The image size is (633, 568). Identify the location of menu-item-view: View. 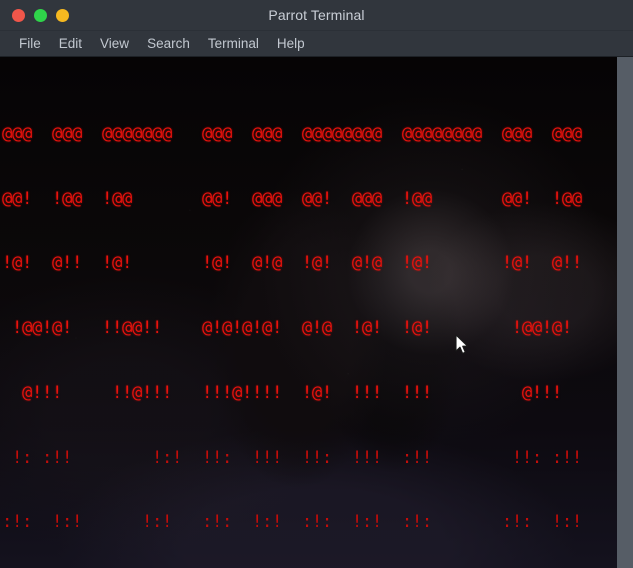
(114, 43).